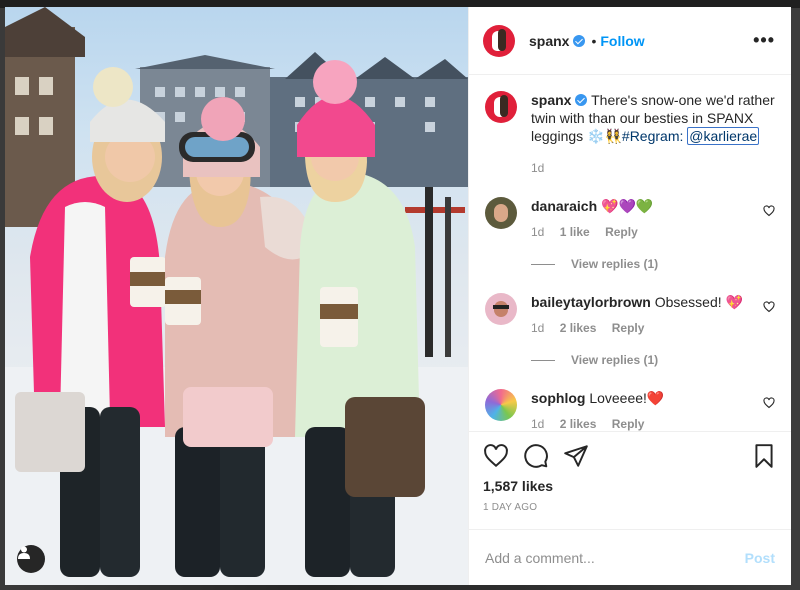 This screenshot has width=800, height=590. What do you see at coordinates (653, 219) in the screenshot?
I see `comment-body: danaraich 💖💜💚 1d 1 like Reply` at bounding box center [653, 219].